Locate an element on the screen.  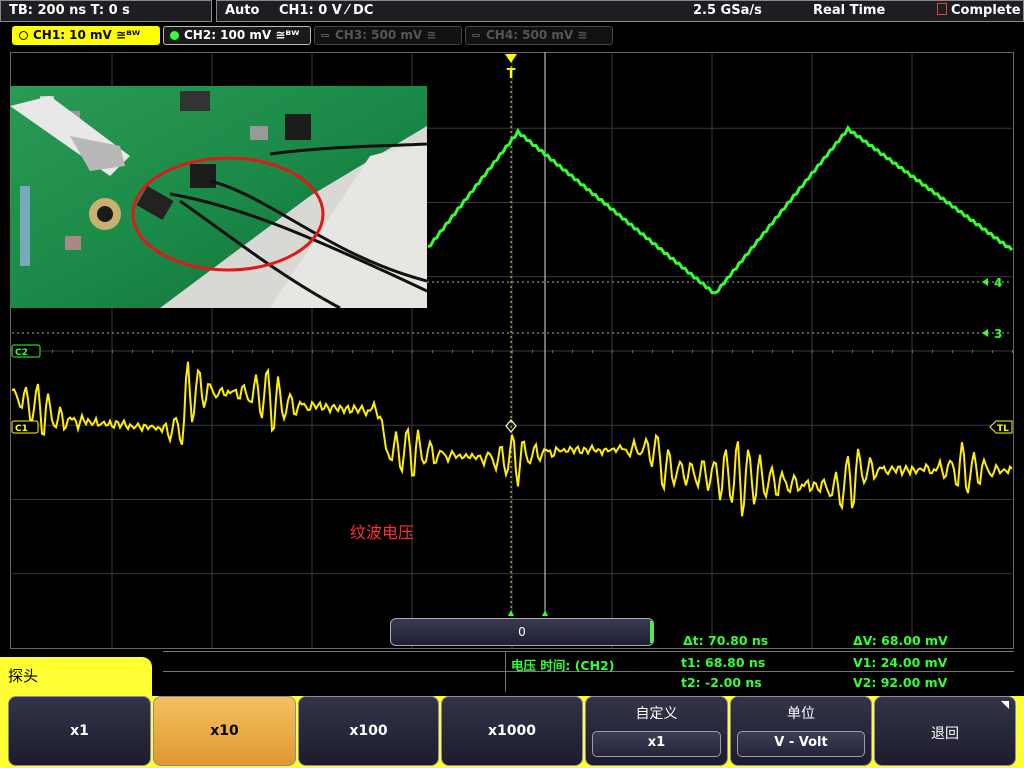
probe-x100-label: x100 is located at coordinates (368, 731).